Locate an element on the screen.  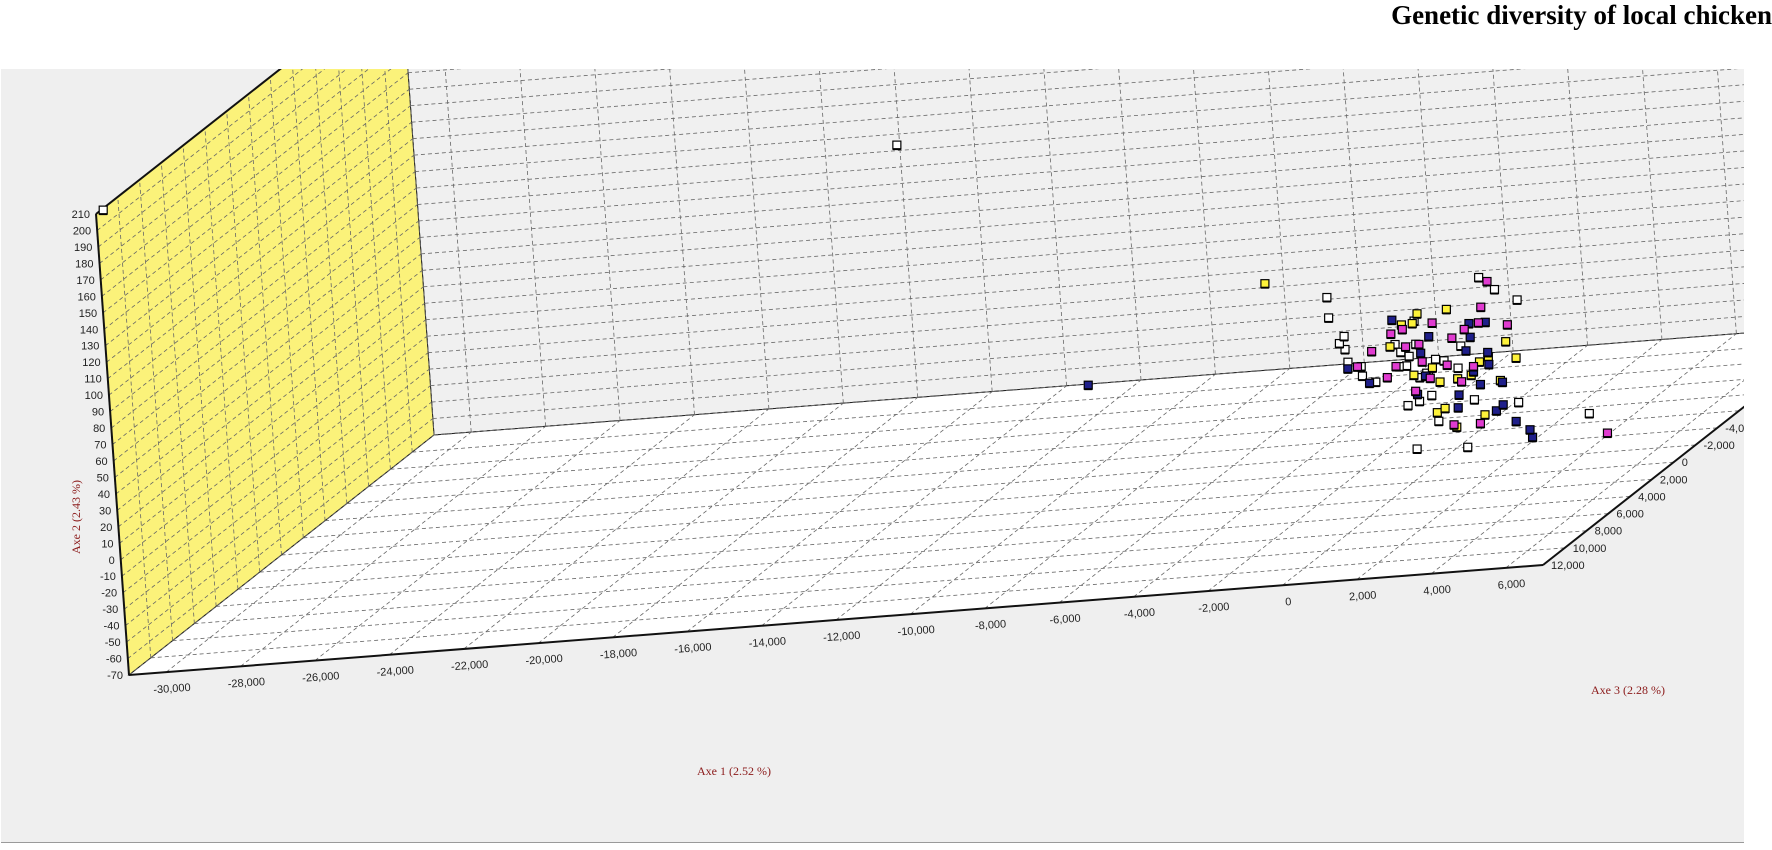
y-tick-label: 80 is located at coordinates (99, 429).